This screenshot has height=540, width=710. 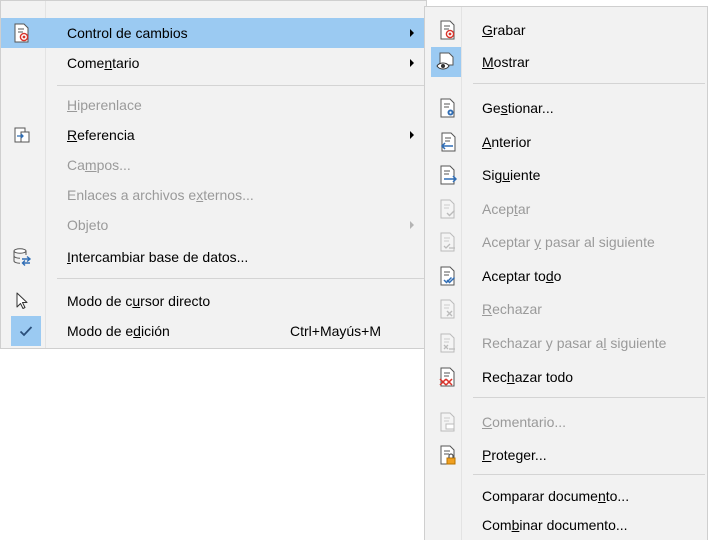 What do you see at coordinates (213, 33) in the screenshot?
I see `menu-item-track-changes: Control de cambios` at bounding box center [213, 33].